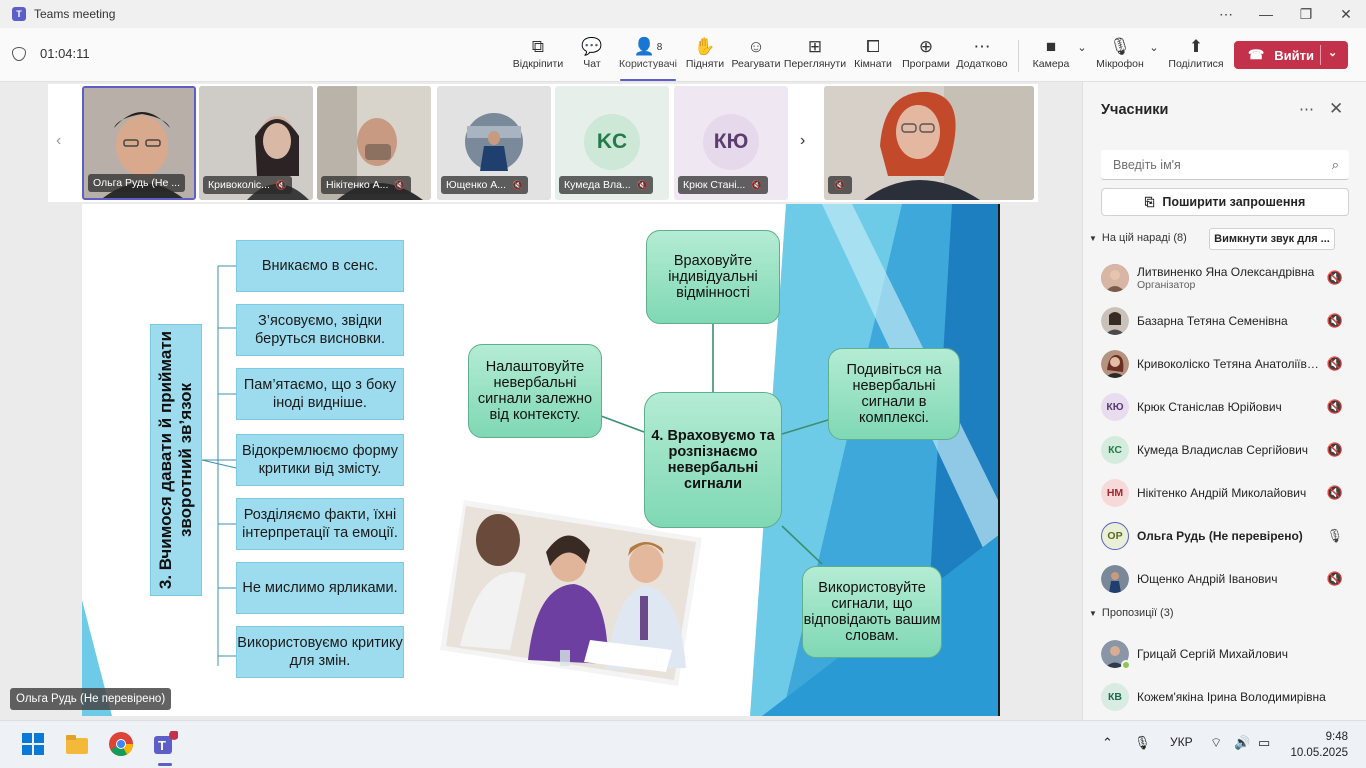 This screenshot has width=1366, height=768. What do you see at coordinates (1334, 535) in the screenshot?
I see `mic-on-icon: 🎙` at bounding box center [1334, 535].